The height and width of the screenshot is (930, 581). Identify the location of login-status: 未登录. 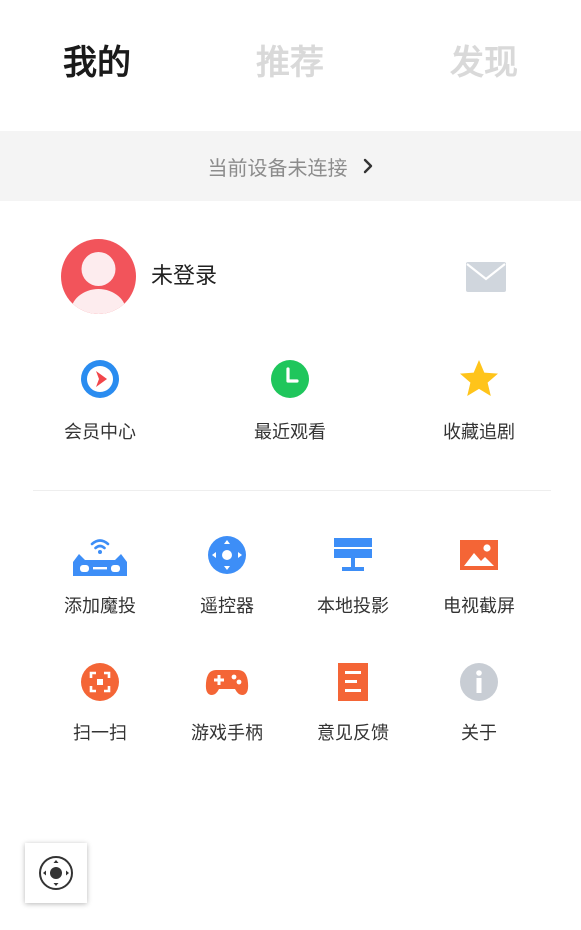
(184, 277).